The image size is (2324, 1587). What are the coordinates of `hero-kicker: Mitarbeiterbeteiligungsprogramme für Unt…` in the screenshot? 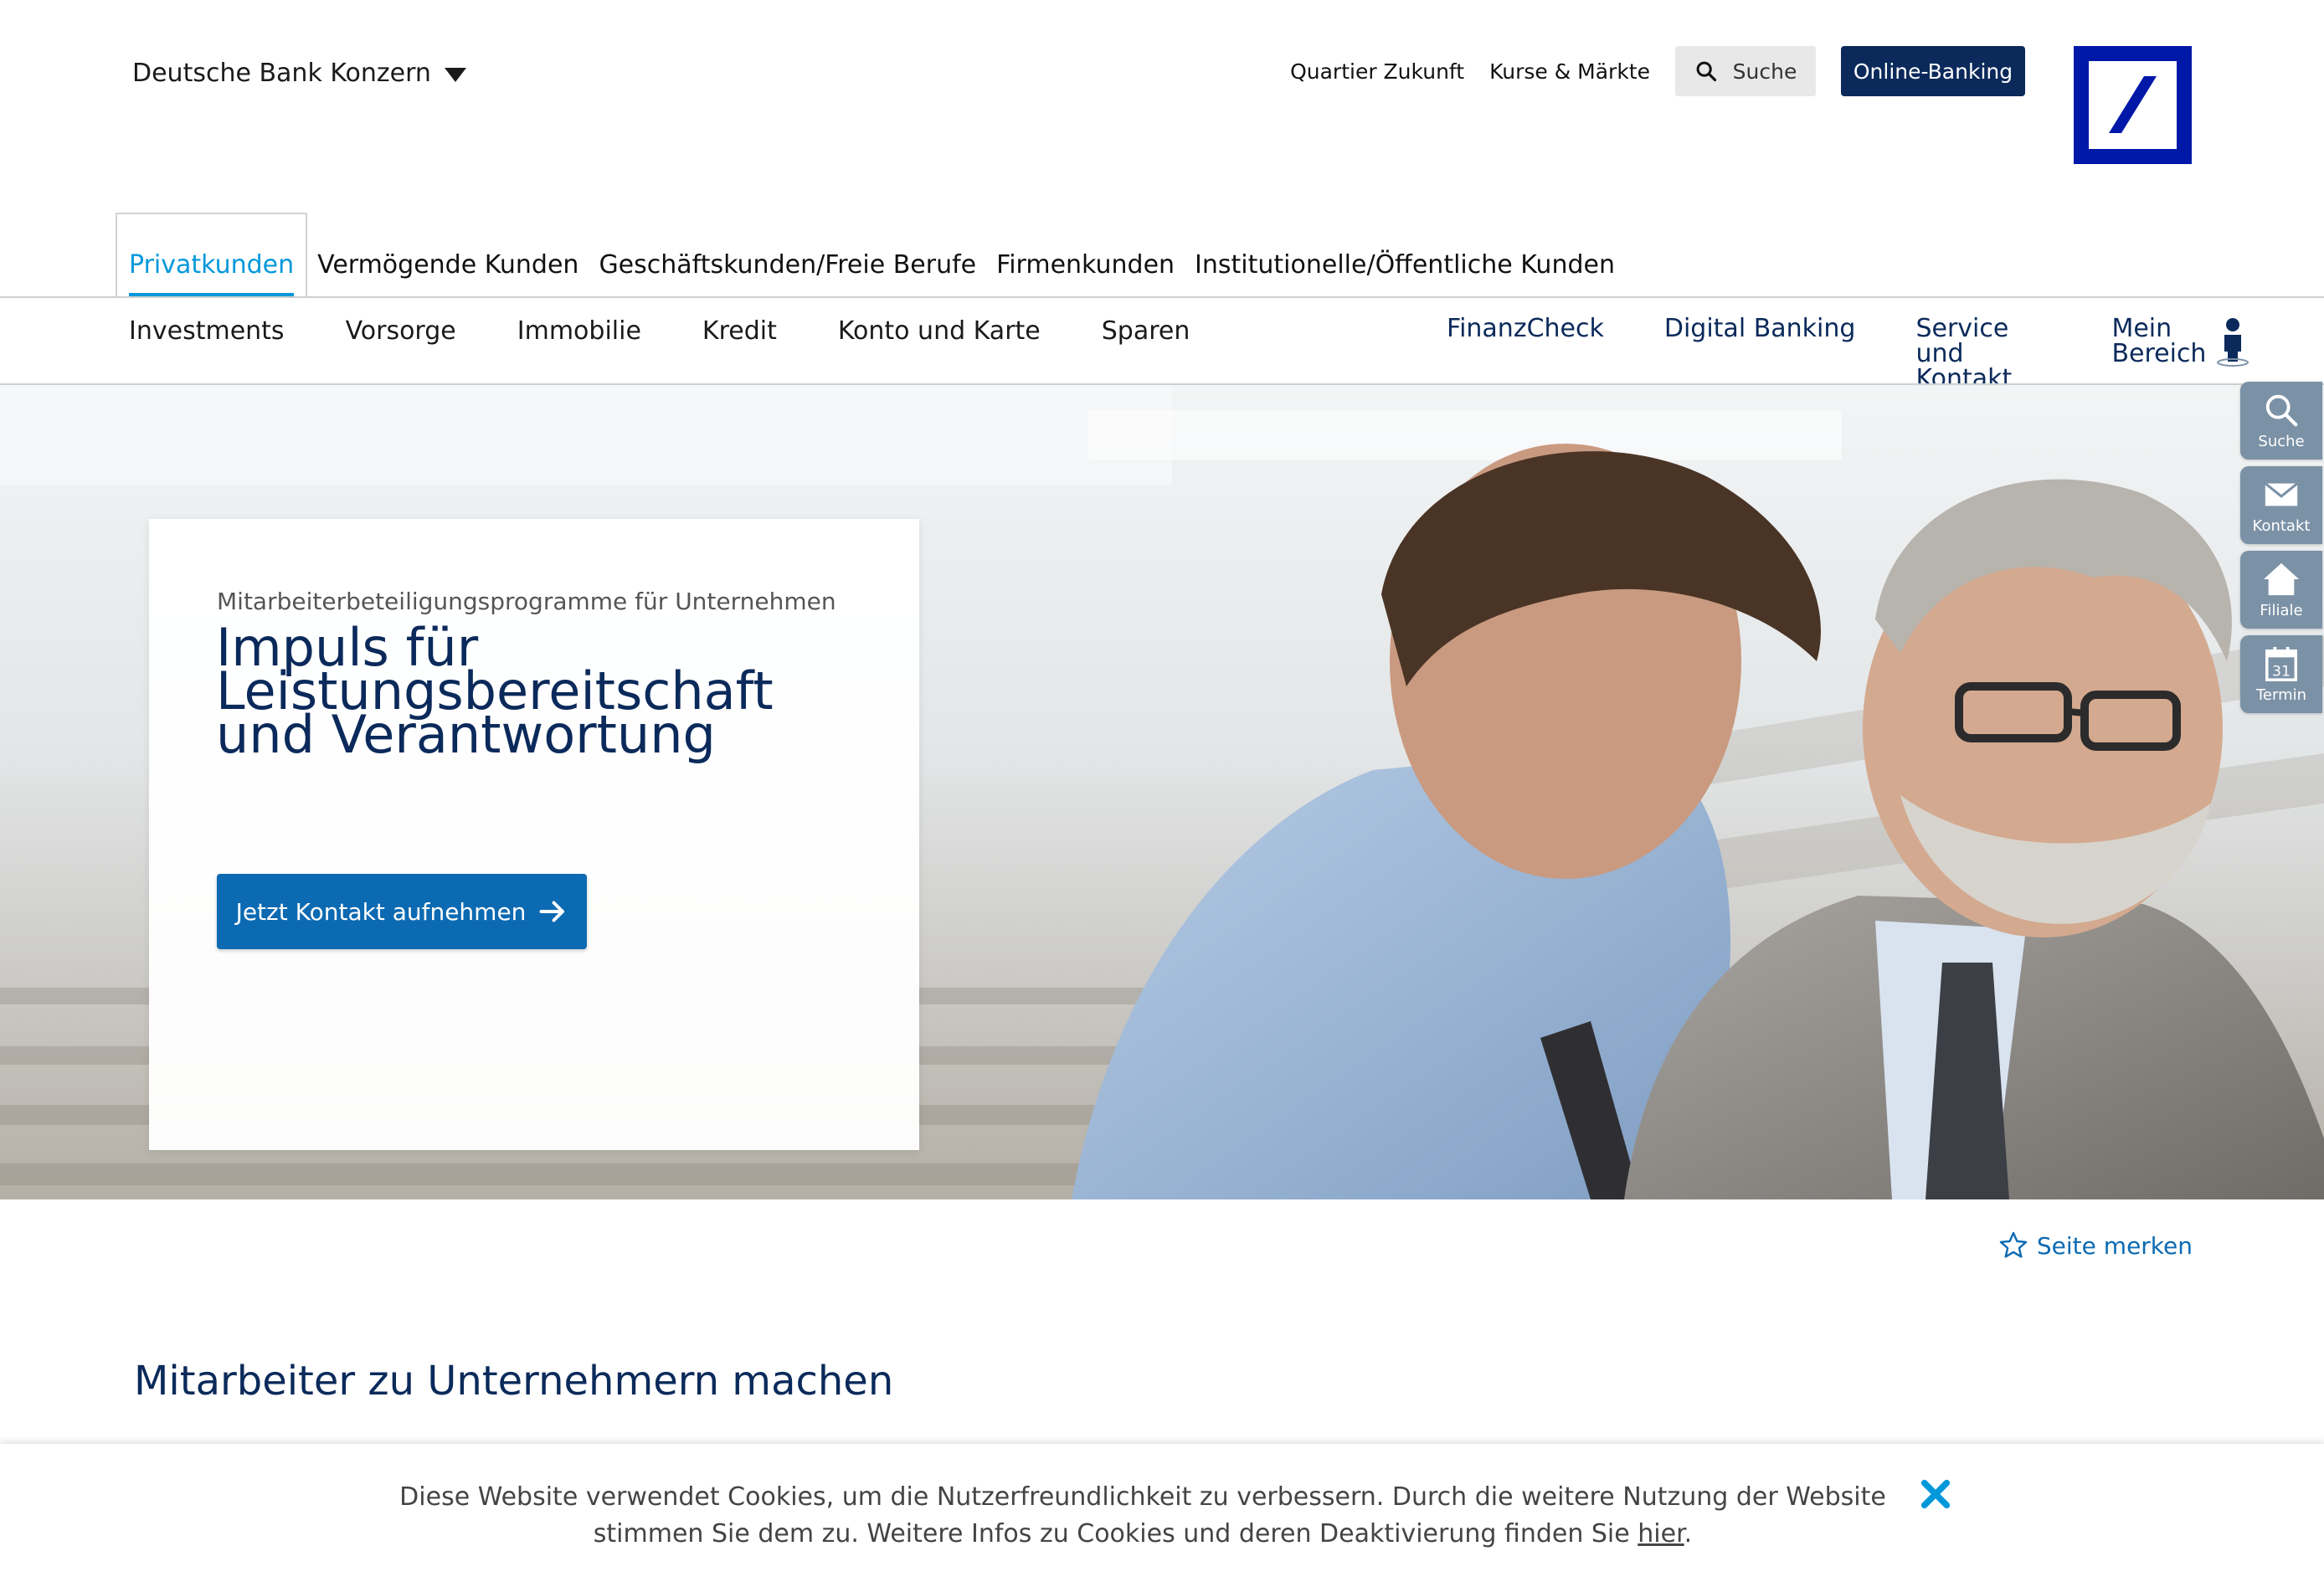 It's located at (526, 602).